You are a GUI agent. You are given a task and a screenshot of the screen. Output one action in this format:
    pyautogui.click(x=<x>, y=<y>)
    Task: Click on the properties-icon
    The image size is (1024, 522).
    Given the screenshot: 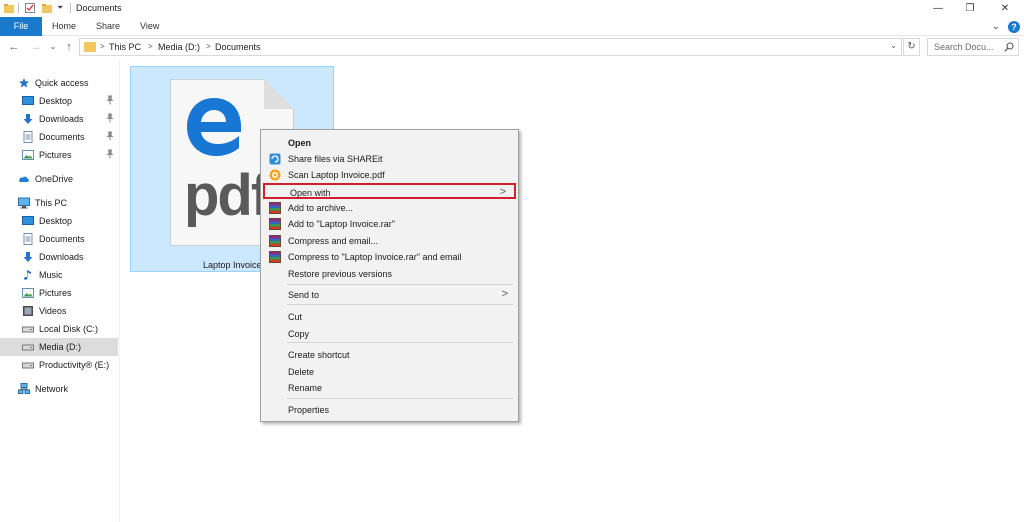 What is the action you would take?
    pyautogui.click(x=30, y=8)
    